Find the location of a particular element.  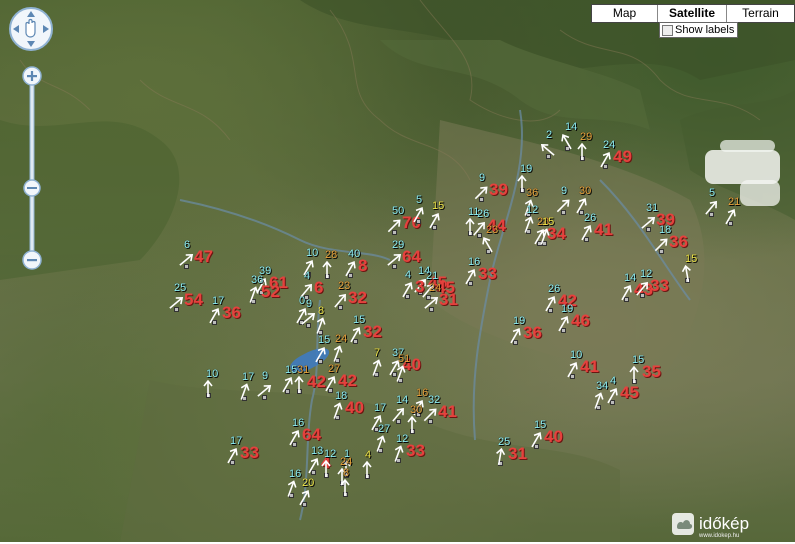

wind-speed-label: 0 is located at coordinates (302, 301).